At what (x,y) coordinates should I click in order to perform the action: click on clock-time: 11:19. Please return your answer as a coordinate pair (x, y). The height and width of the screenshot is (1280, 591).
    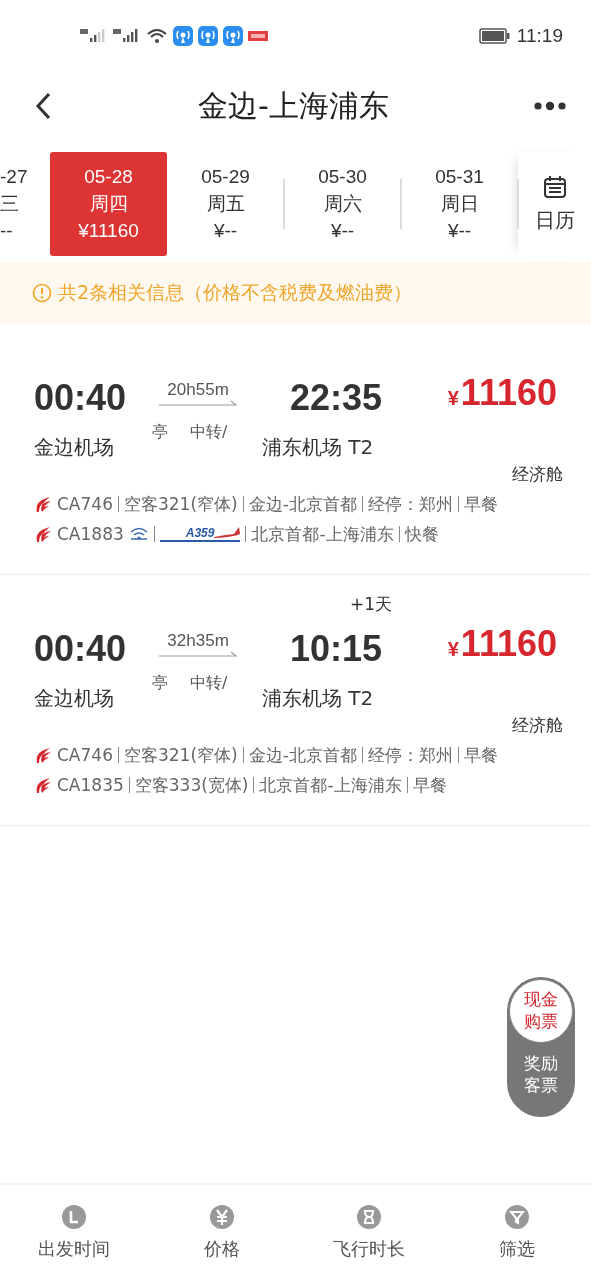
    Looking at the image, I should click on (539, 36).